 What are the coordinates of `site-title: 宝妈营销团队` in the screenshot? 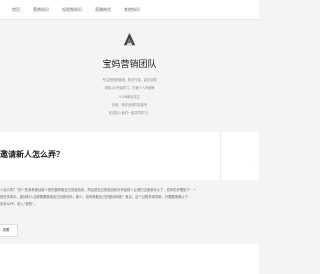 It's located at (129, 63).